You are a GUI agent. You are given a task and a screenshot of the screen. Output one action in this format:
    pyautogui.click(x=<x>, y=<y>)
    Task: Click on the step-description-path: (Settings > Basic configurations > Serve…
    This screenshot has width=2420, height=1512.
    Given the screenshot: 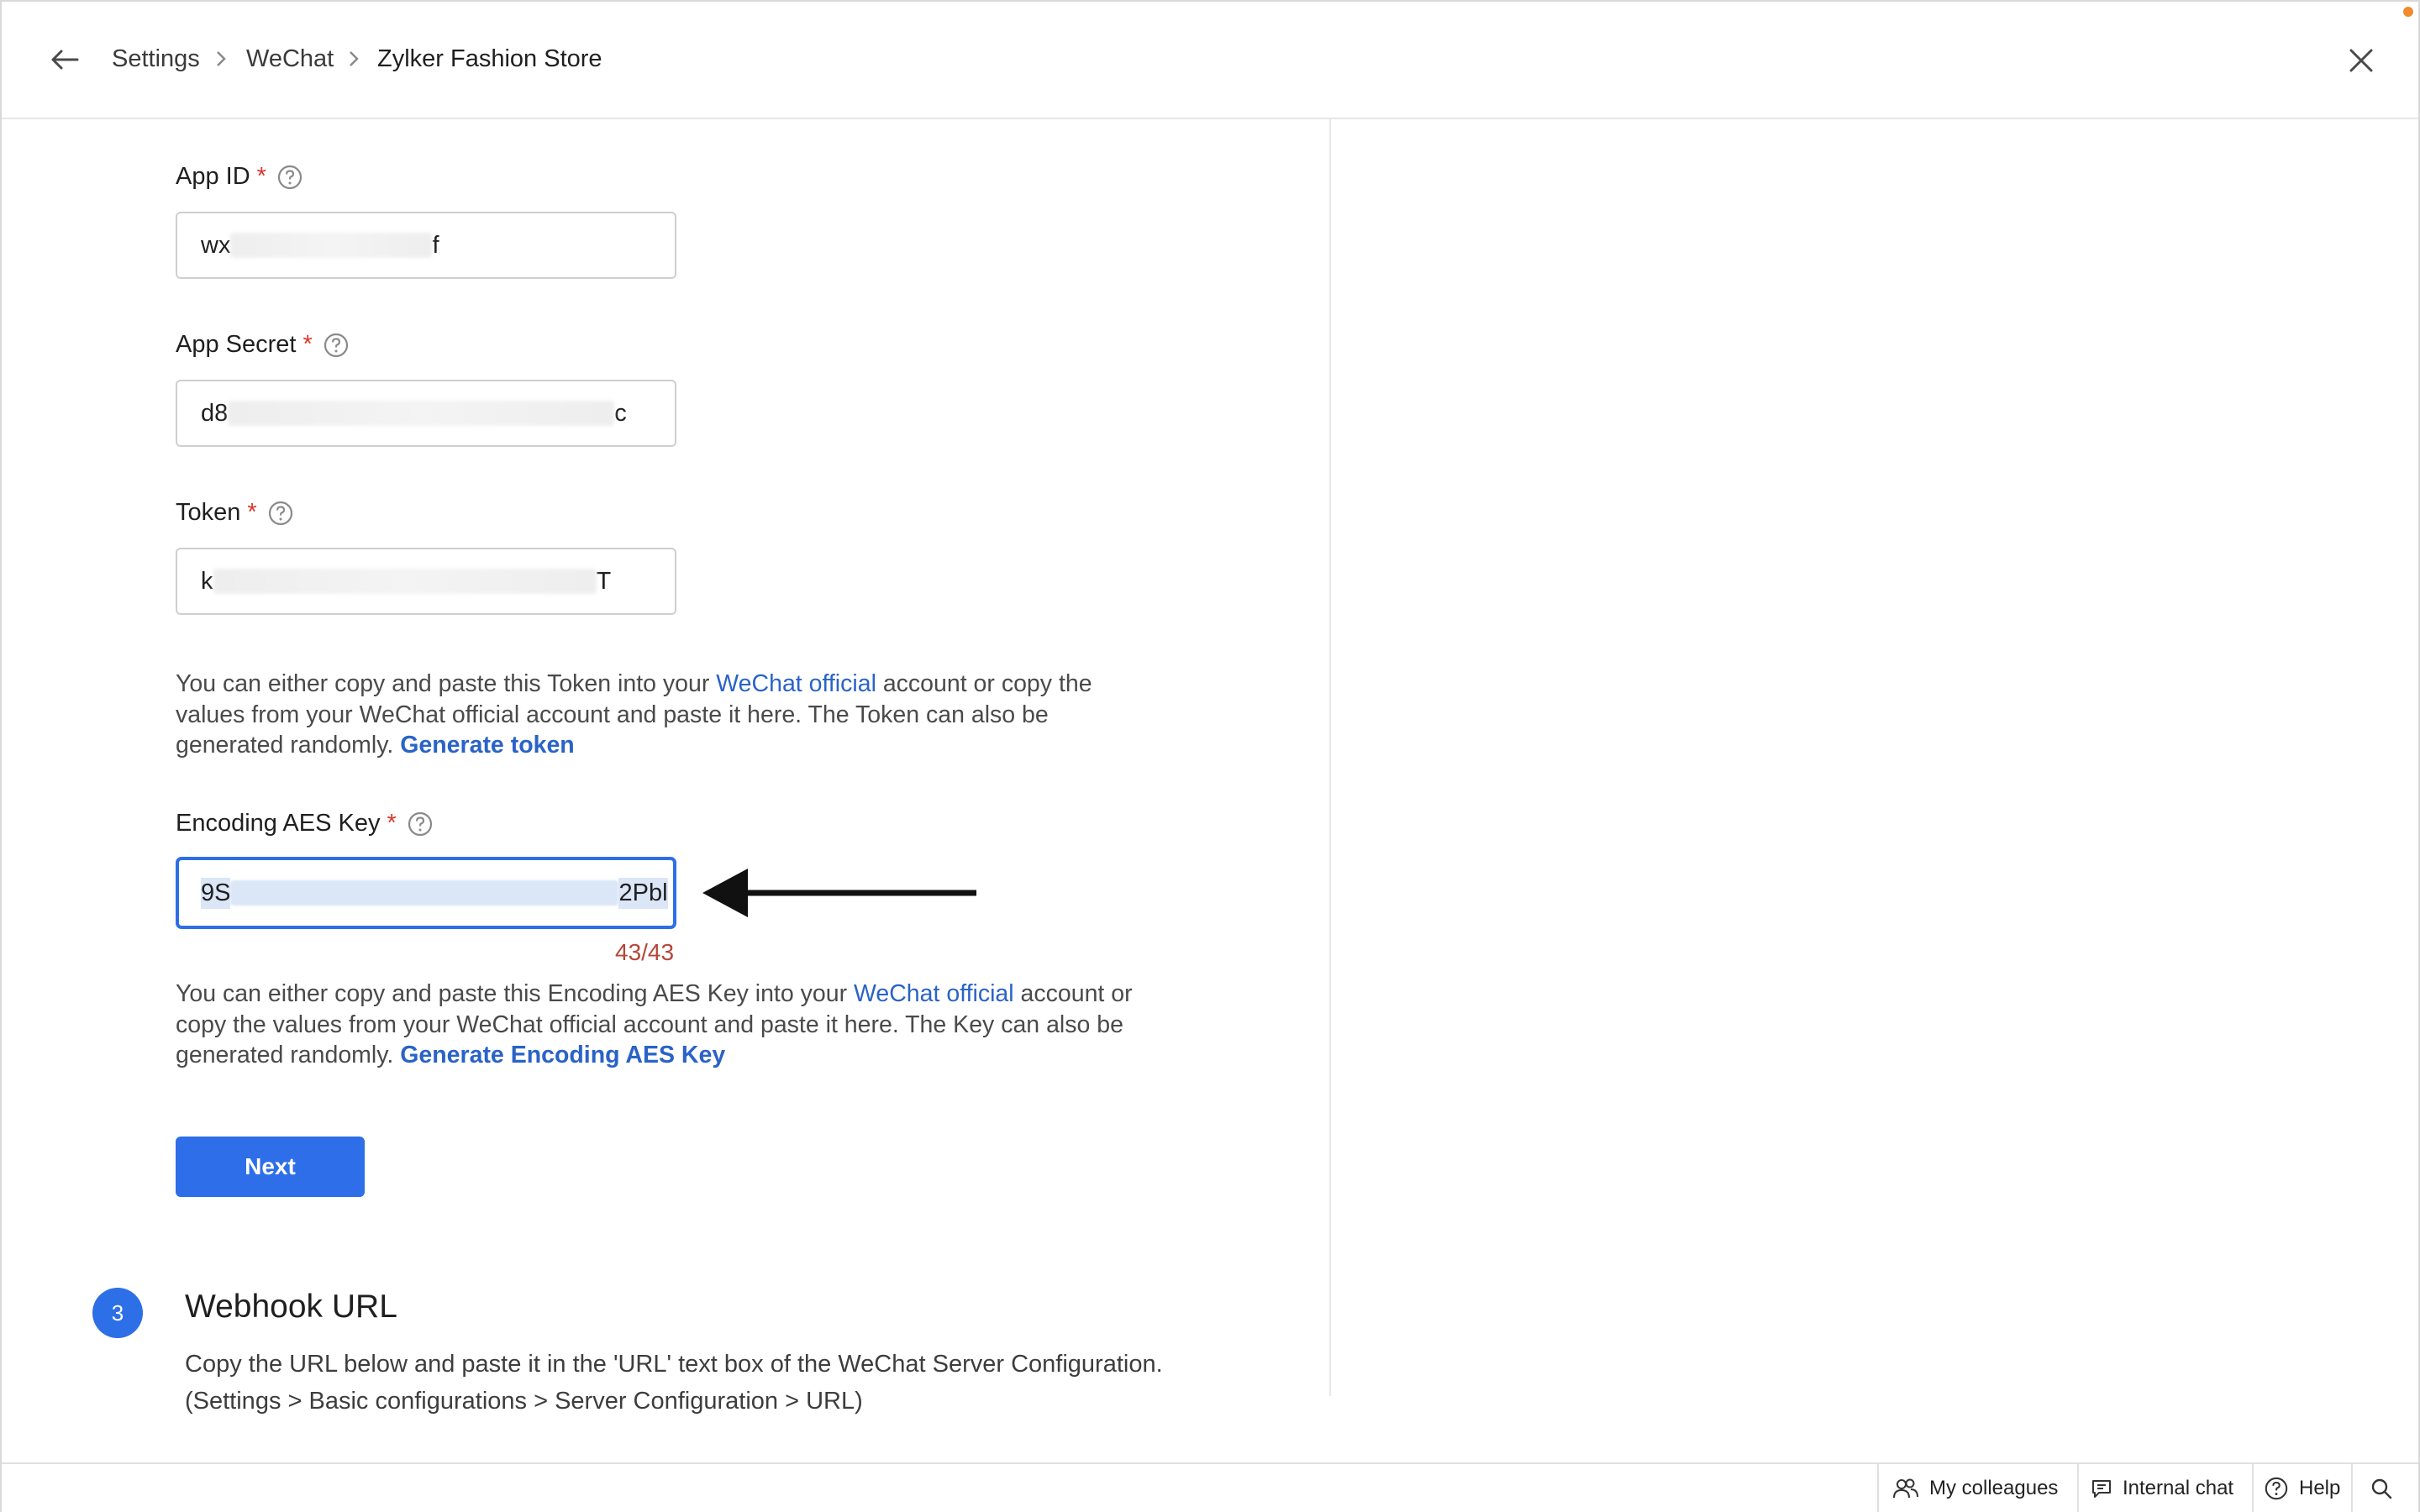 What is the action you would take?
    pyautogui.click(x=524, y=1401)
    